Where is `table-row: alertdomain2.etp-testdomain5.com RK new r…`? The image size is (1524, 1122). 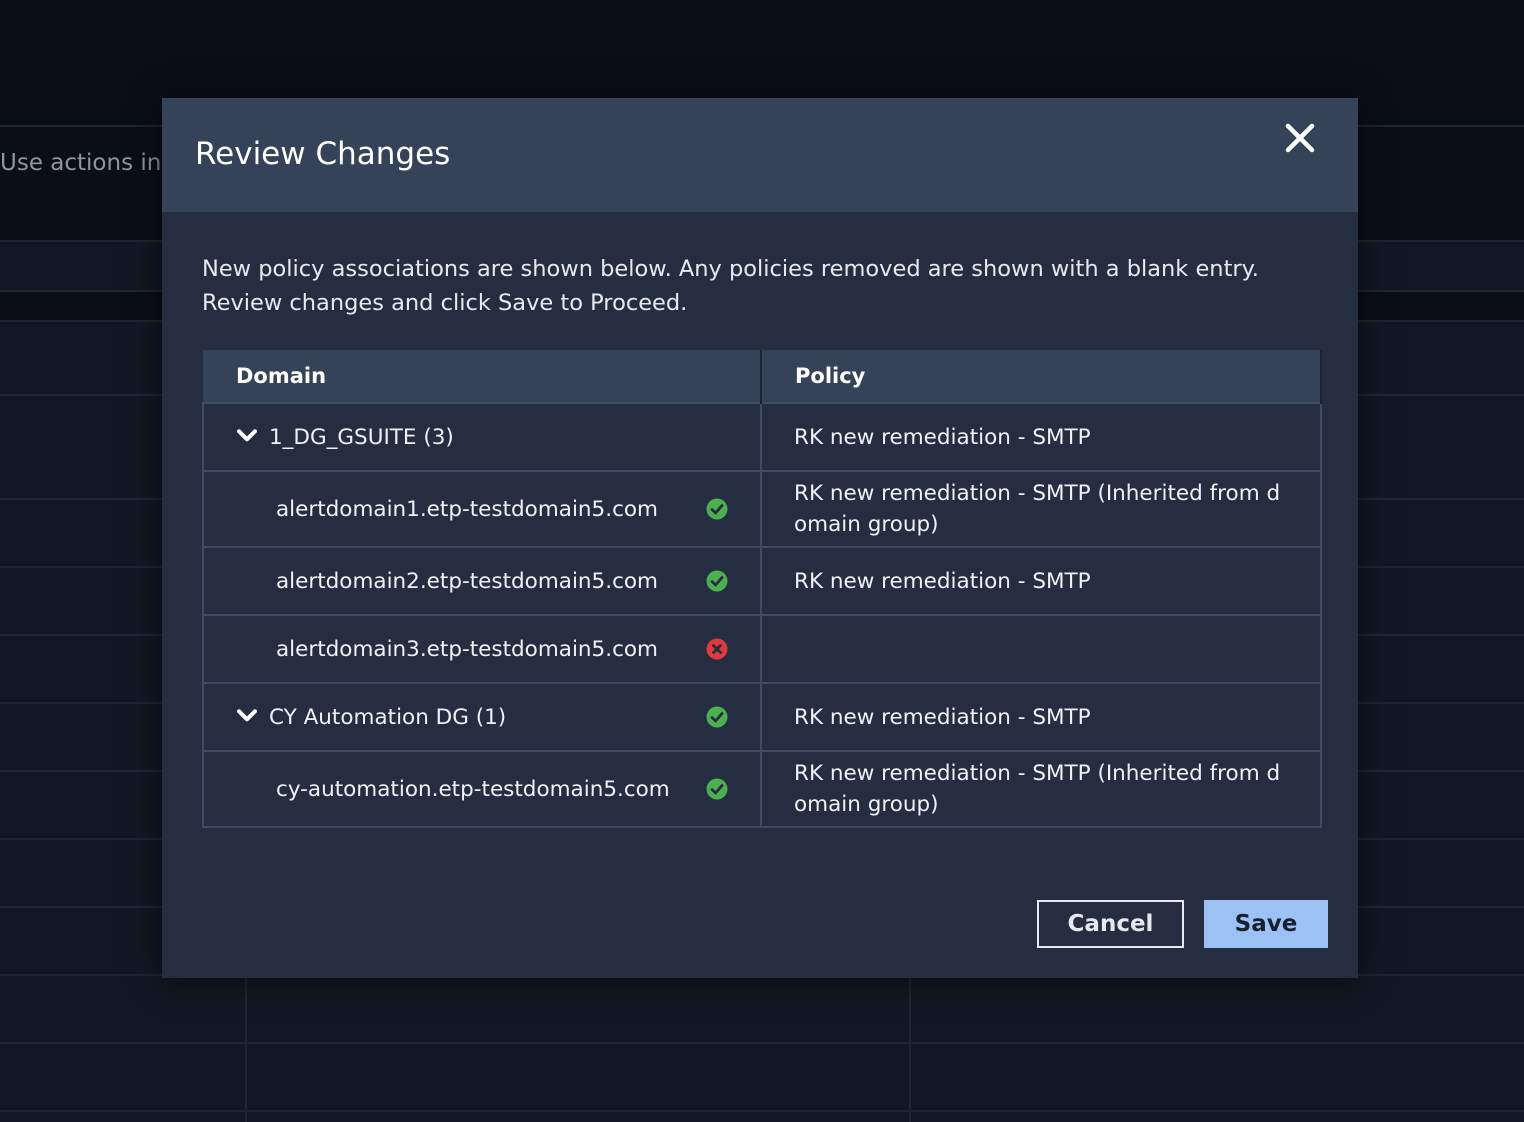
table-row: alertdomain2.etp-testdomain5.com RK new r… is located at coordinates (762, 581).